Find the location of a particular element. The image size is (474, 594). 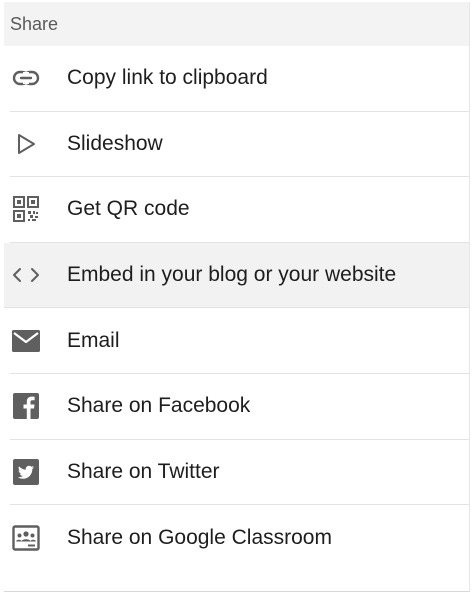

facebook-label: Share on Facebook is located at coordinates (159, 406).